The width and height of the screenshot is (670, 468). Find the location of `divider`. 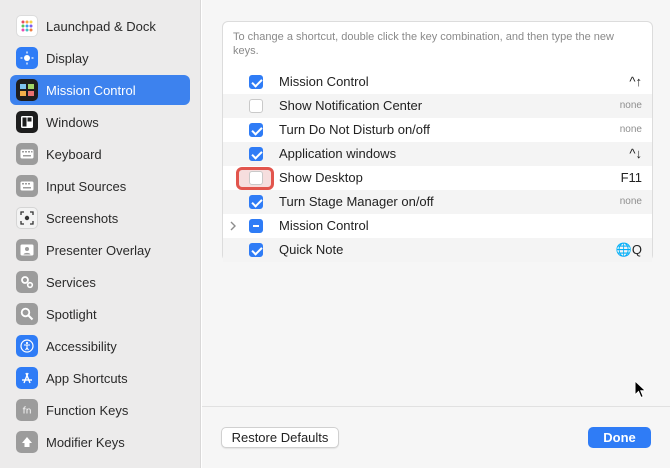

divider is located at coordinates (436, 406).